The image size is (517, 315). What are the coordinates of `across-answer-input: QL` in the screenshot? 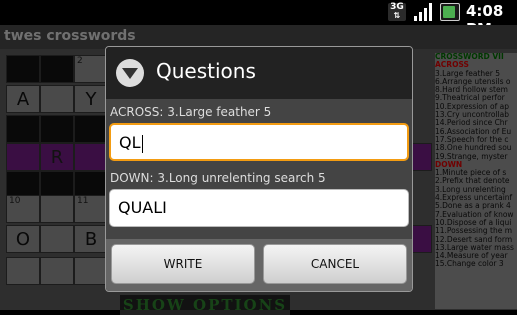 It's located at (259, 142).